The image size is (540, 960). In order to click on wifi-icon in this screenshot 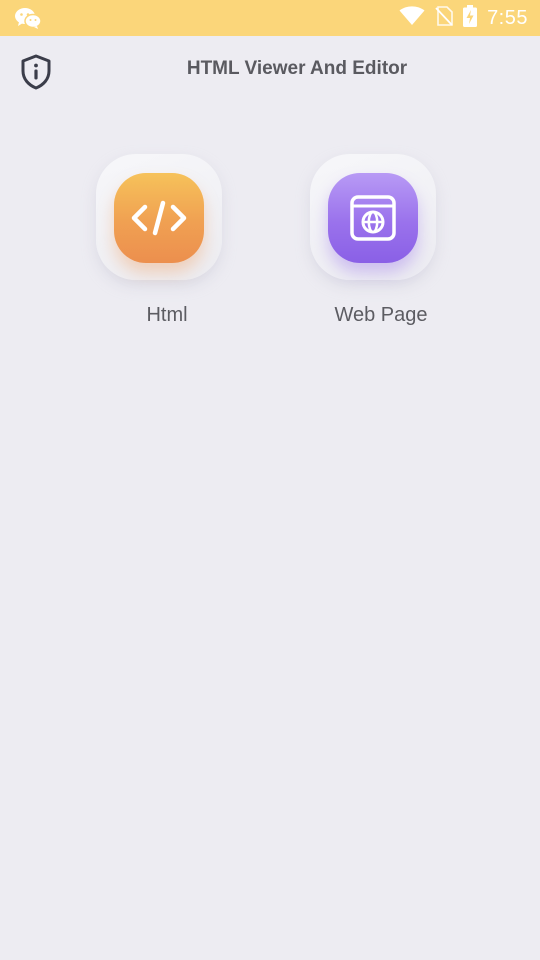, I will do `click(412, 18)`.